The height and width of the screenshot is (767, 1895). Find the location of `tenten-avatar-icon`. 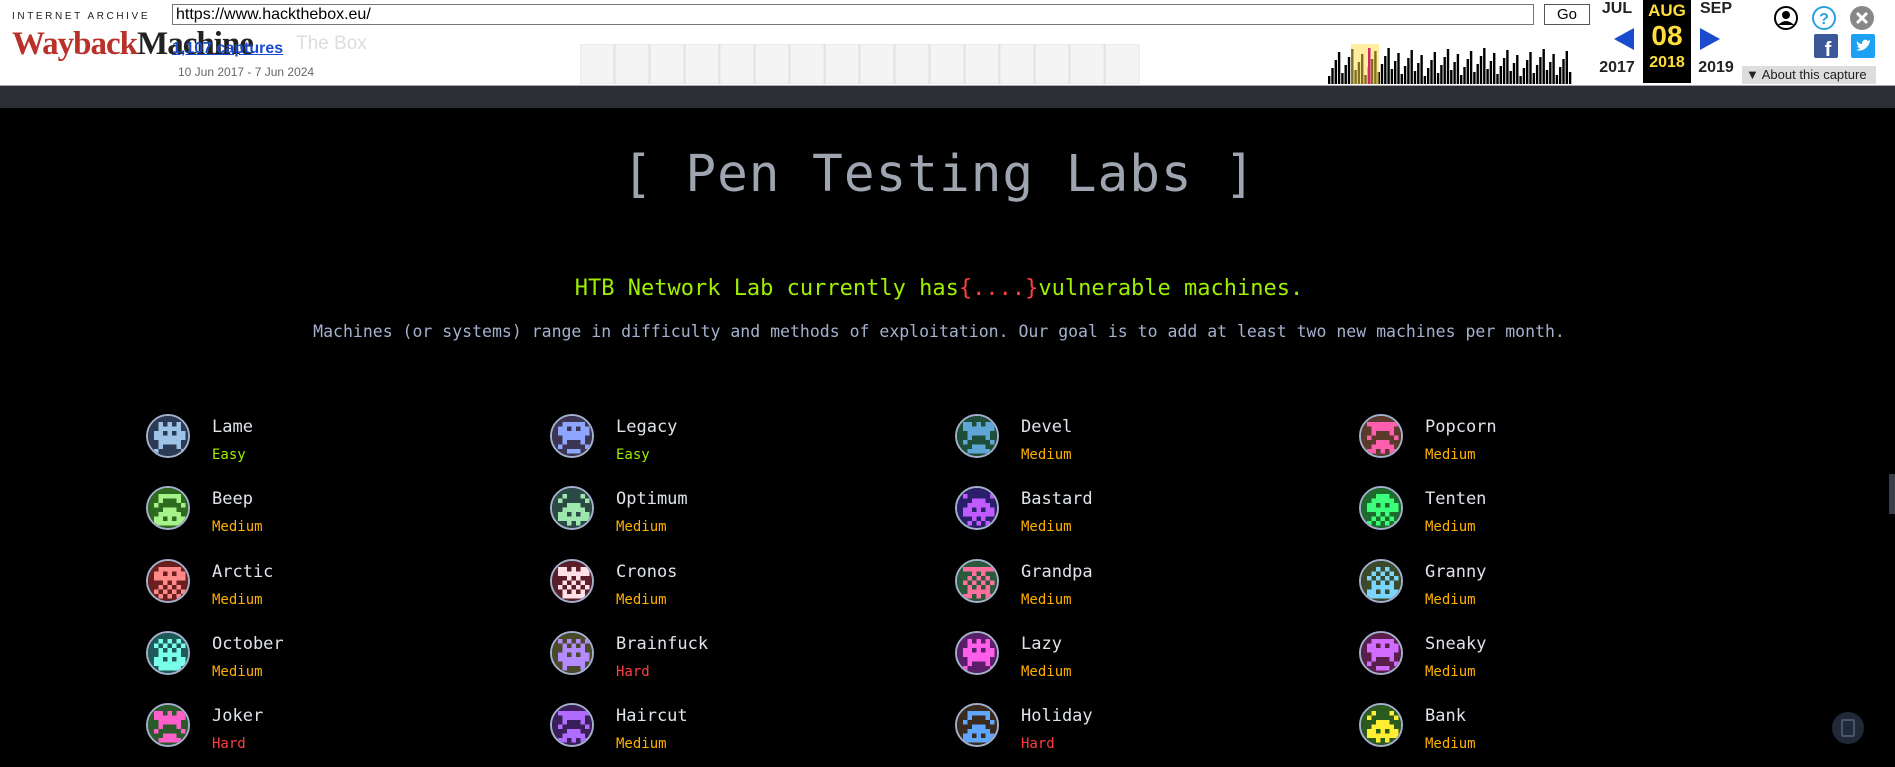

tenten-avatar-icon is located at coordinates (1381, 508).